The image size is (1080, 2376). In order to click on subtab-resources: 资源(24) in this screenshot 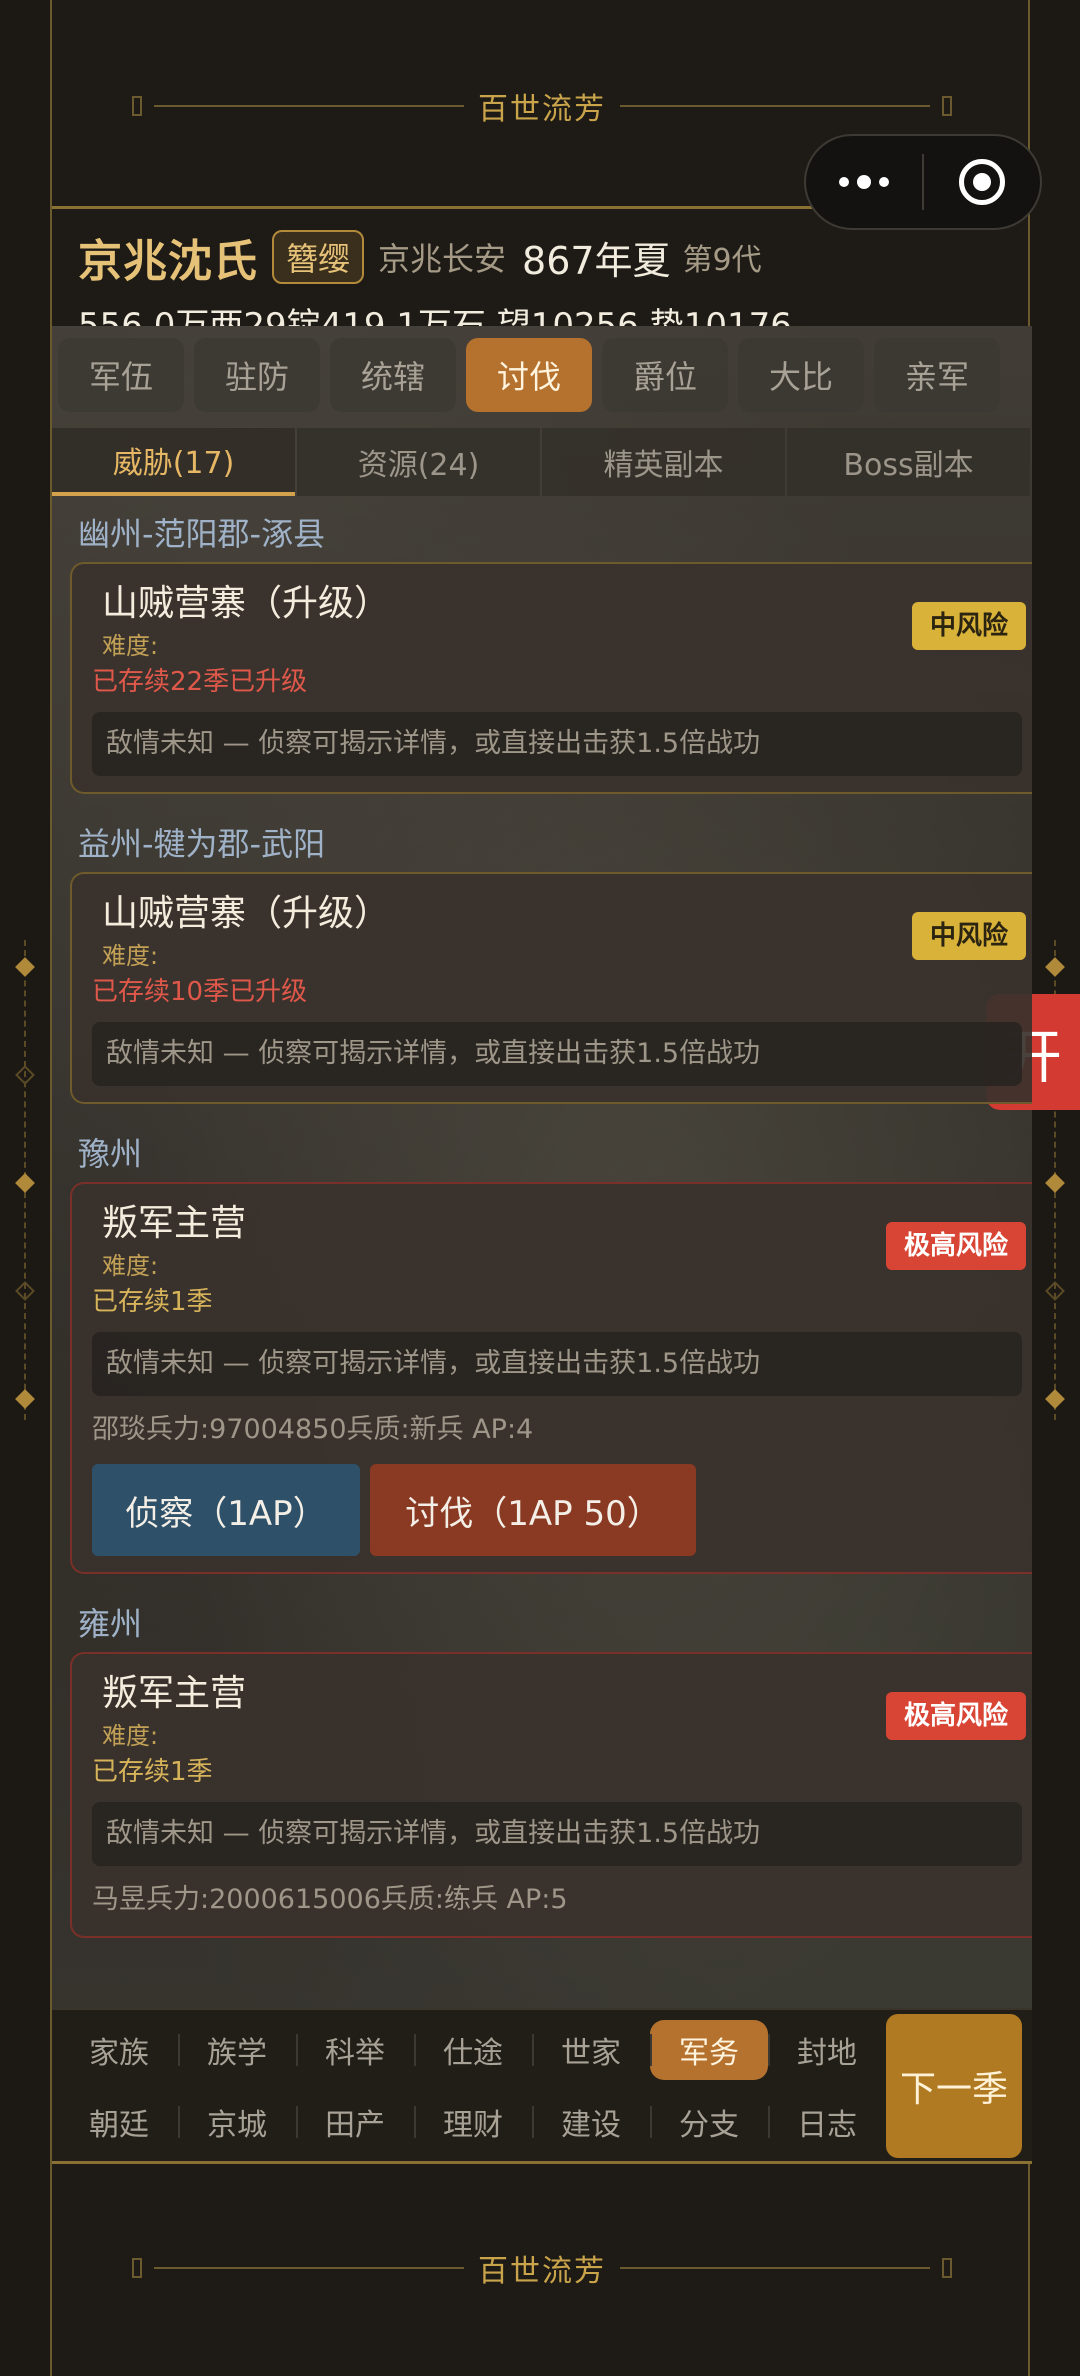, I will do `click(418, 462)`.